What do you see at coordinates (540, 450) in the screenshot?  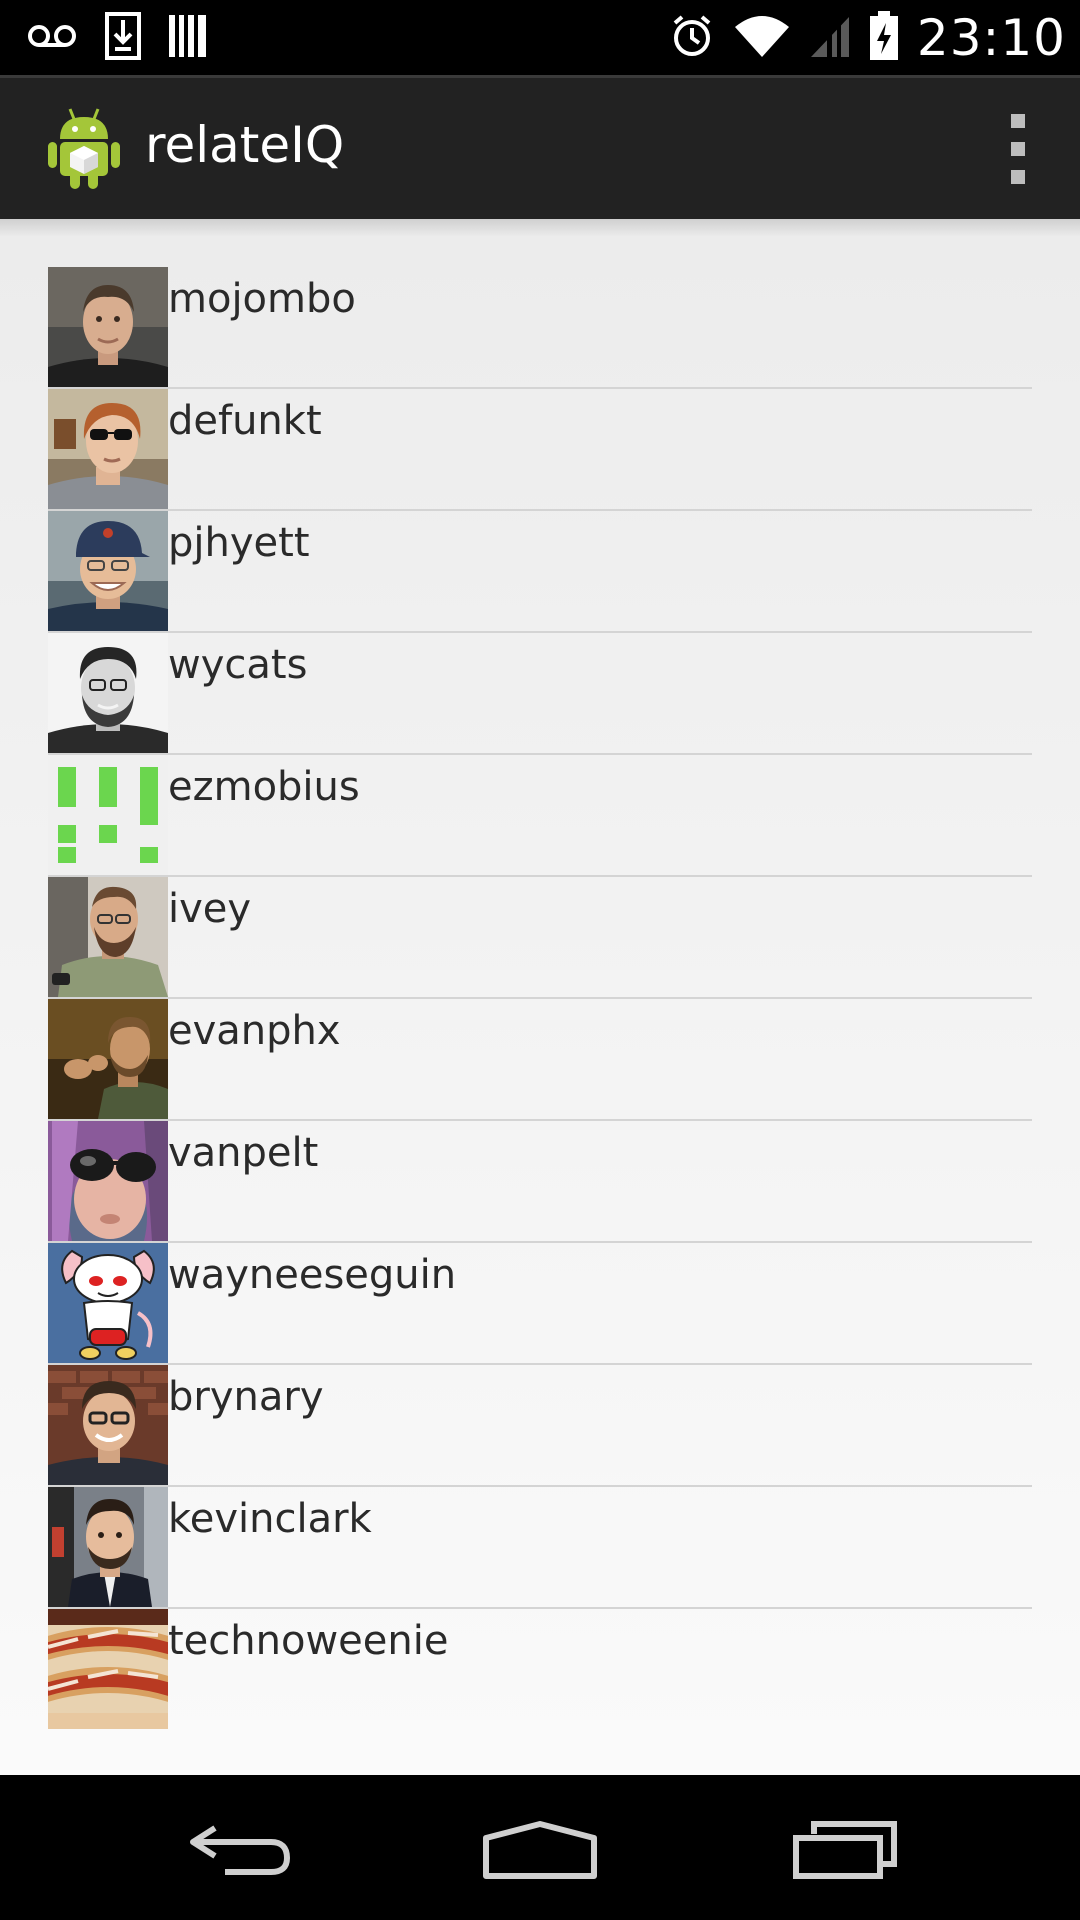 I see `list-item: defunkt` at bounding box center [540, 450].